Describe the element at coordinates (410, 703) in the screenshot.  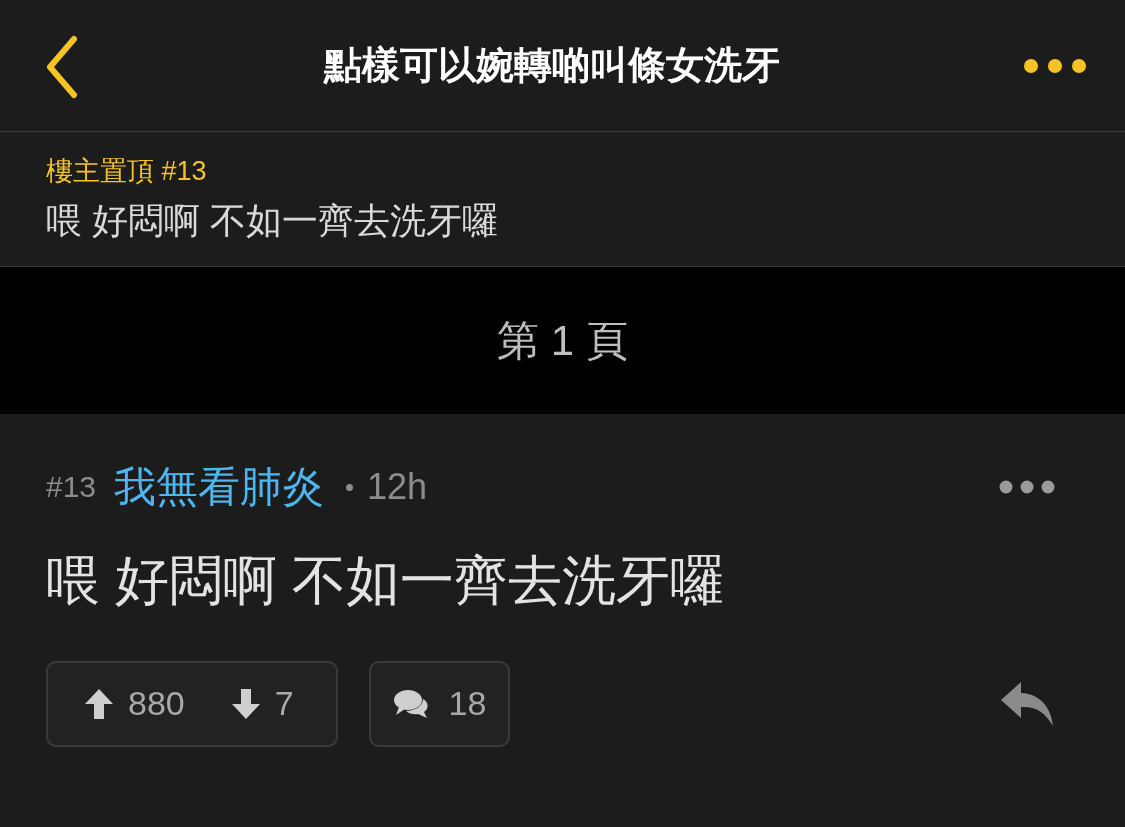
I see `speech-bubbles-icon` at that location.